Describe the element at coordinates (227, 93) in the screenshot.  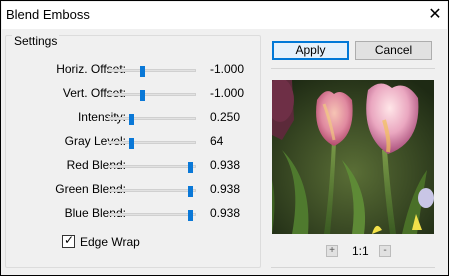
I see `vert-offset-value: -1.000` at that location.